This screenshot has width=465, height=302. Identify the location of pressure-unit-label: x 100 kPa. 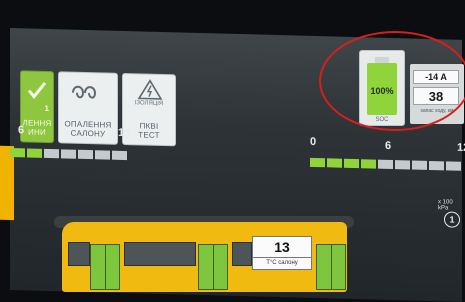
(445, 205).